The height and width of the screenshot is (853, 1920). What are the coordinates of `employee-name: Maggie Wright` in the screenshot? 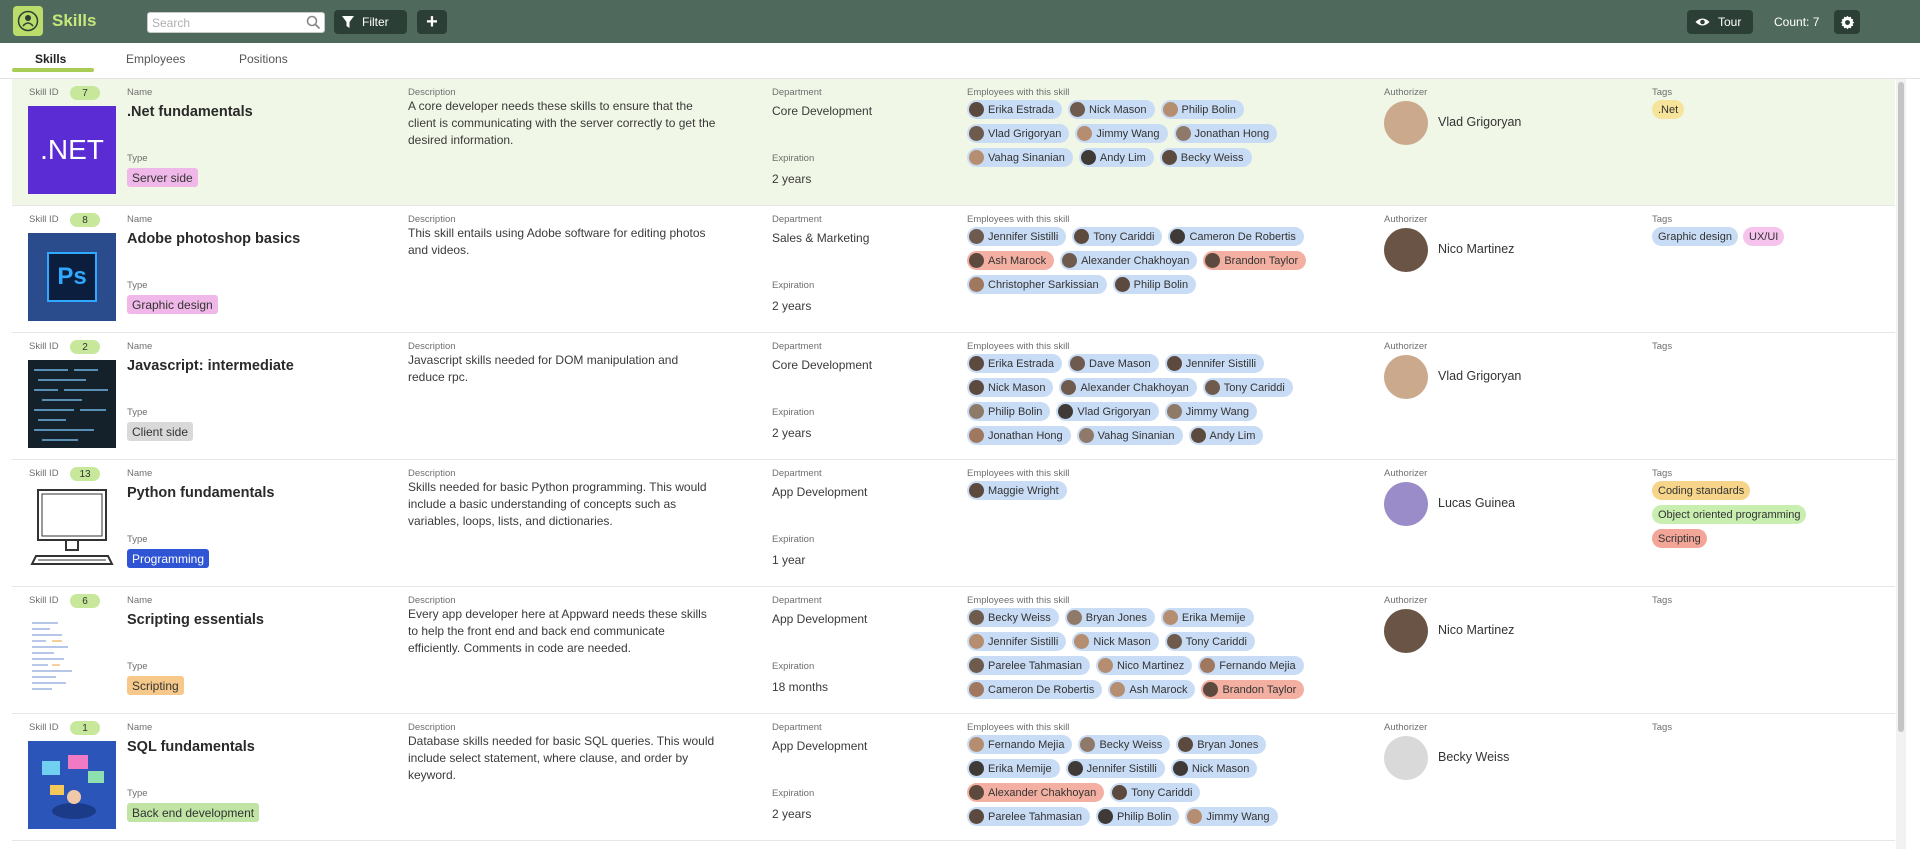 It's located at (1023, 490).